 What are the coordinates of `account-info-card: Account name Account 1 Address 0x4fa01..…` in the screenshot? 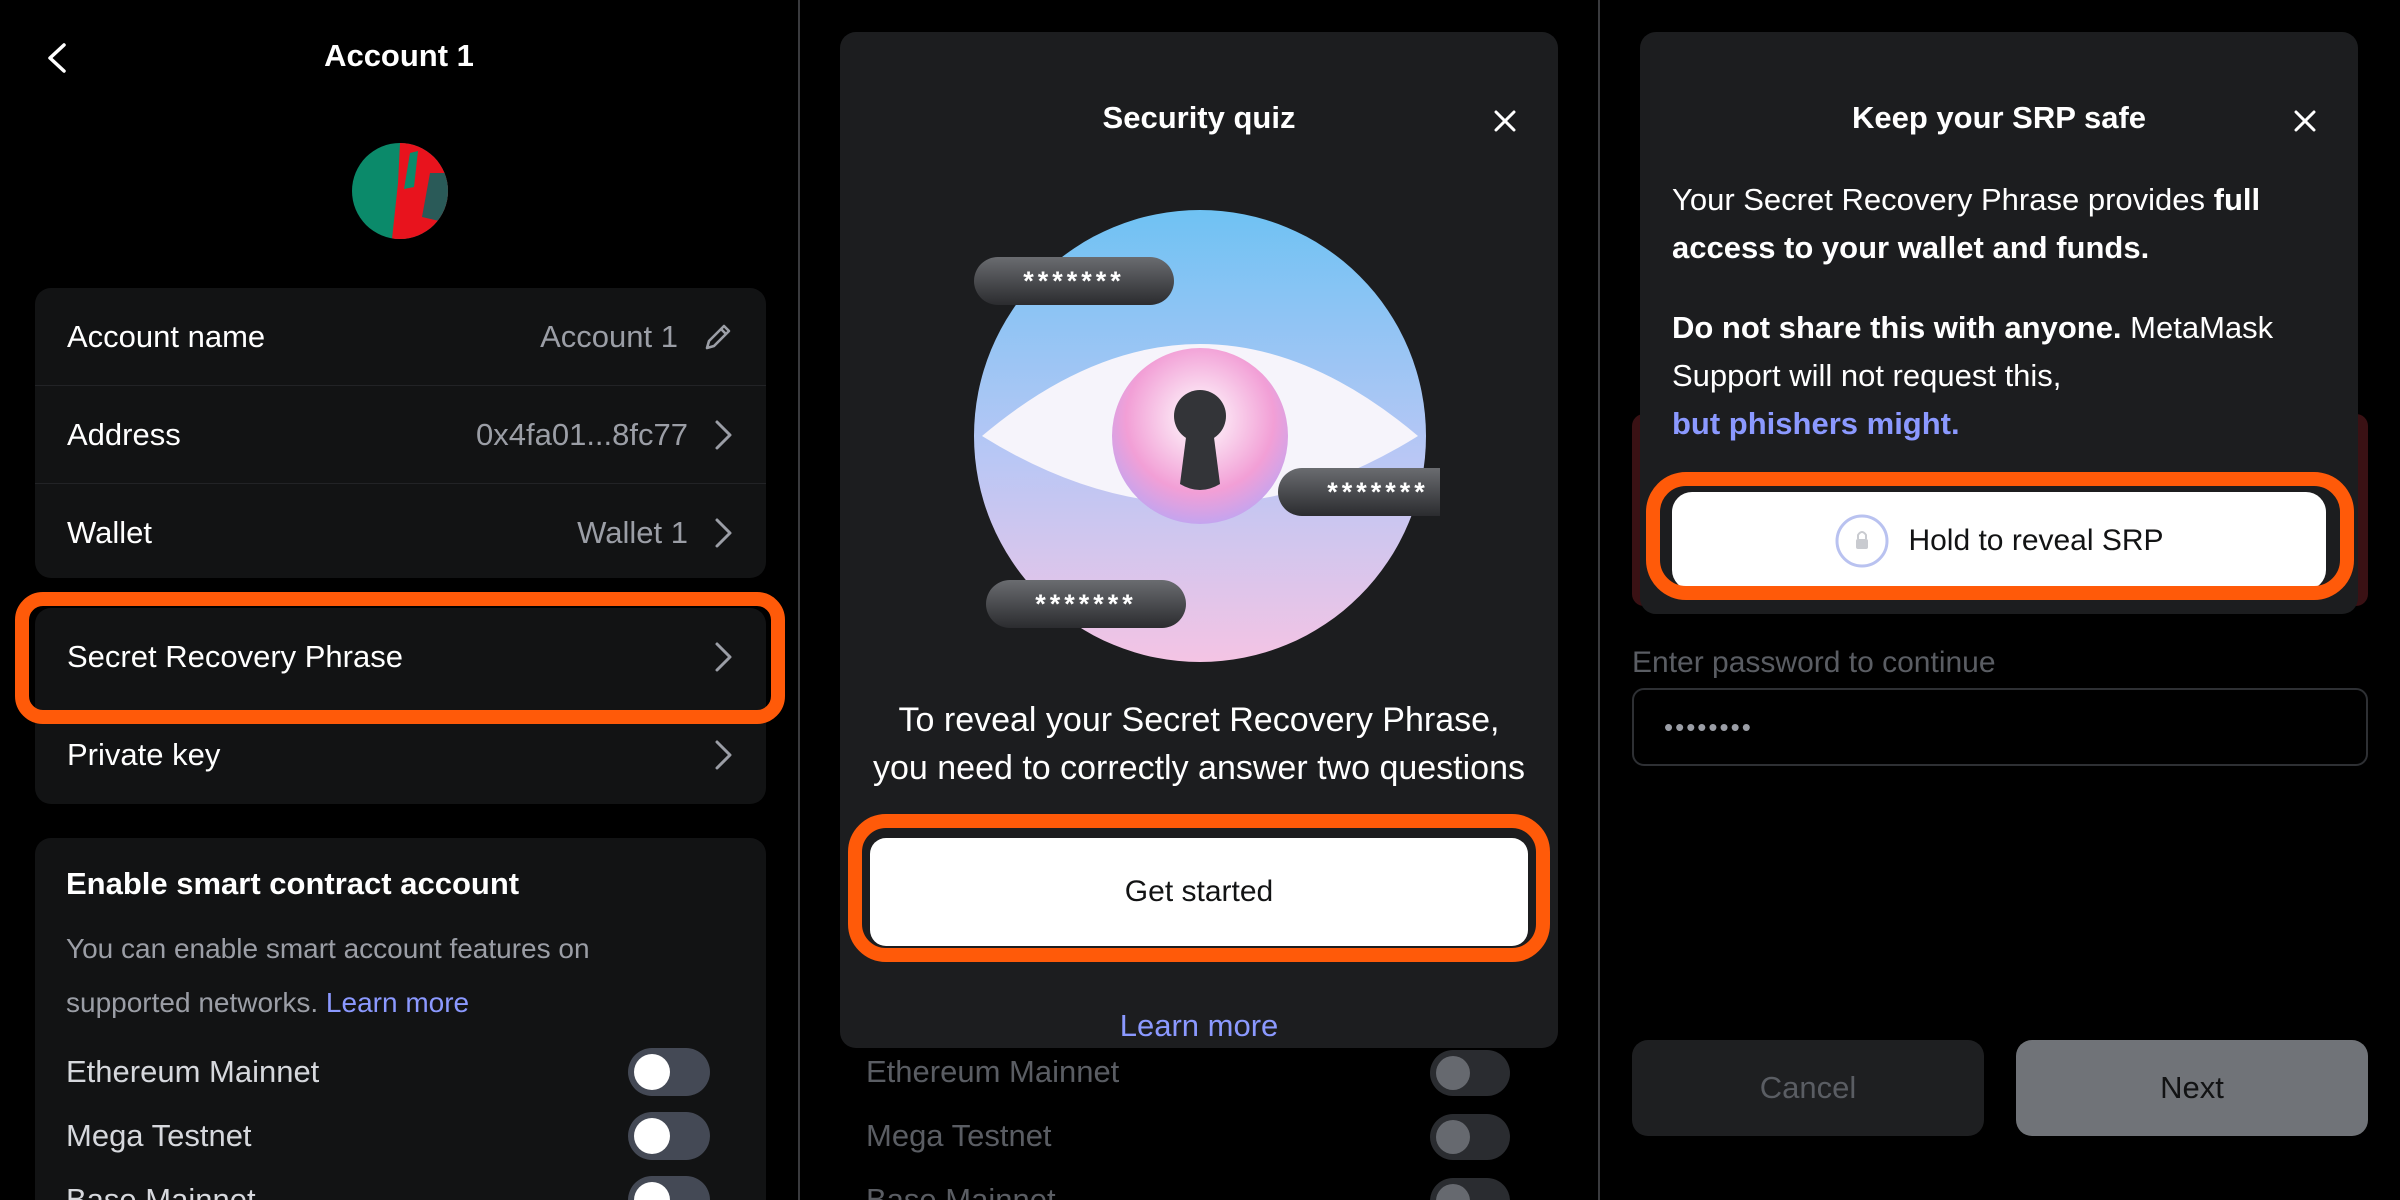 It's located at (400, 433).